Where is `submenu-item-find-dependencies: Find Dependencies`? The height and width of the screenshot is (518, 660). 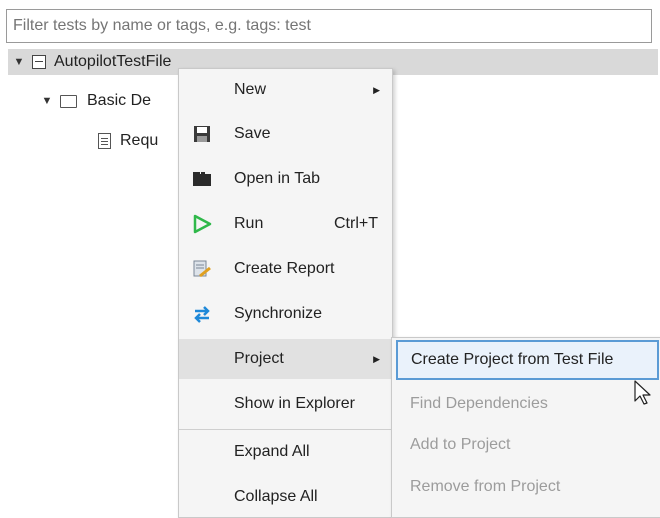 submenu-item-find-dependencies: Find Dependencies is located at coordinates (526, 404).